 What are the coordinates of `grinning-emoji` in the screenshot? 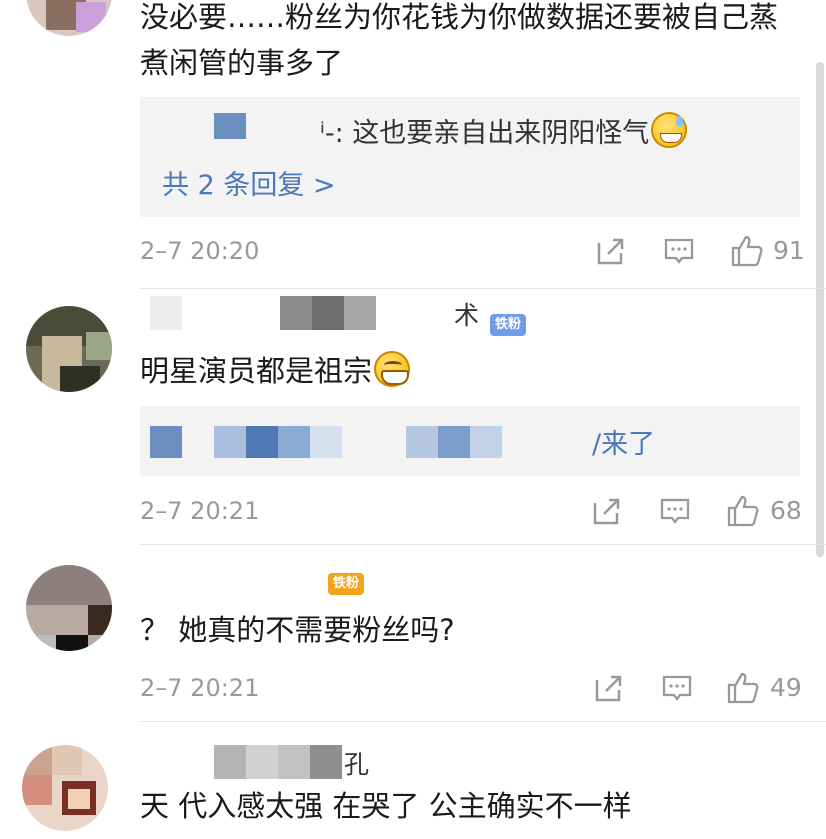 It's located at (392, 369).